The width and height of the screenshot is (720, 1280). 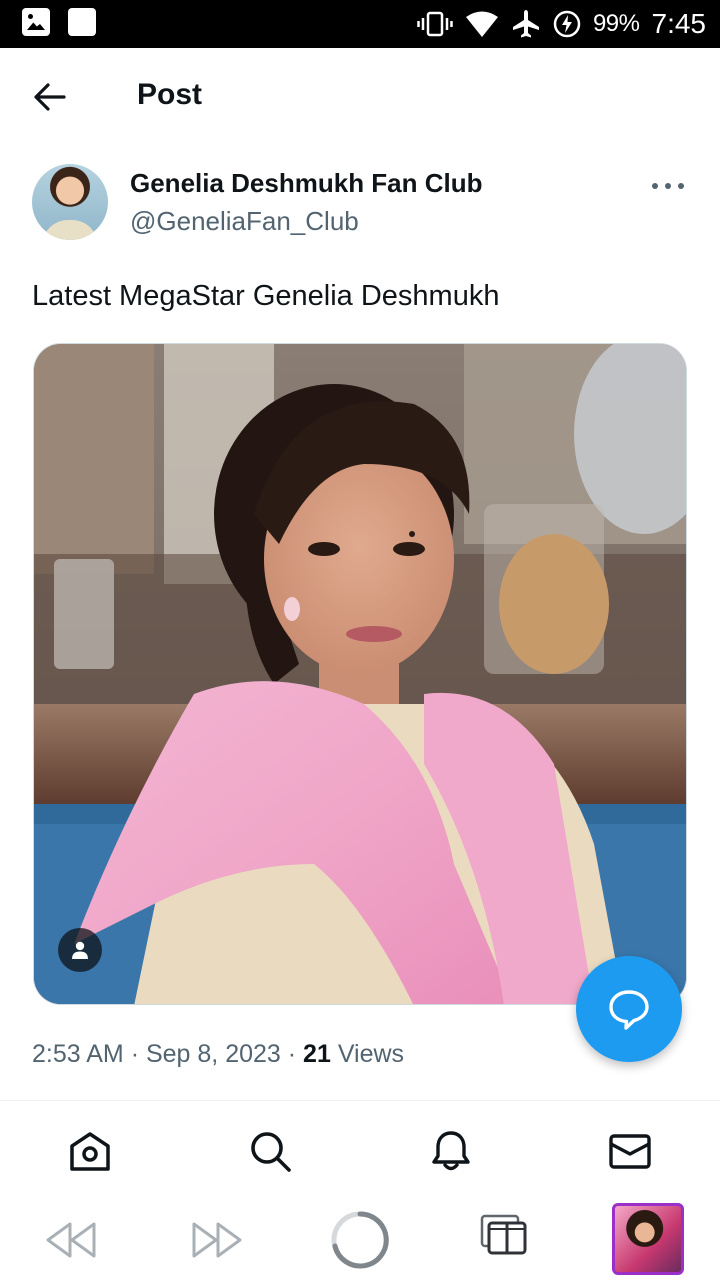 I want to click on tagged-person-icon, so click(x=80, y=950).